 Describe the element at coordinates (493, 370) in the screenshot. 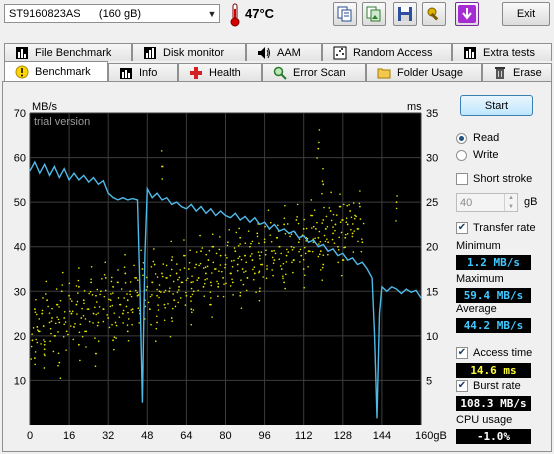

I see `access-time-value: 14.6 ms` at that location.